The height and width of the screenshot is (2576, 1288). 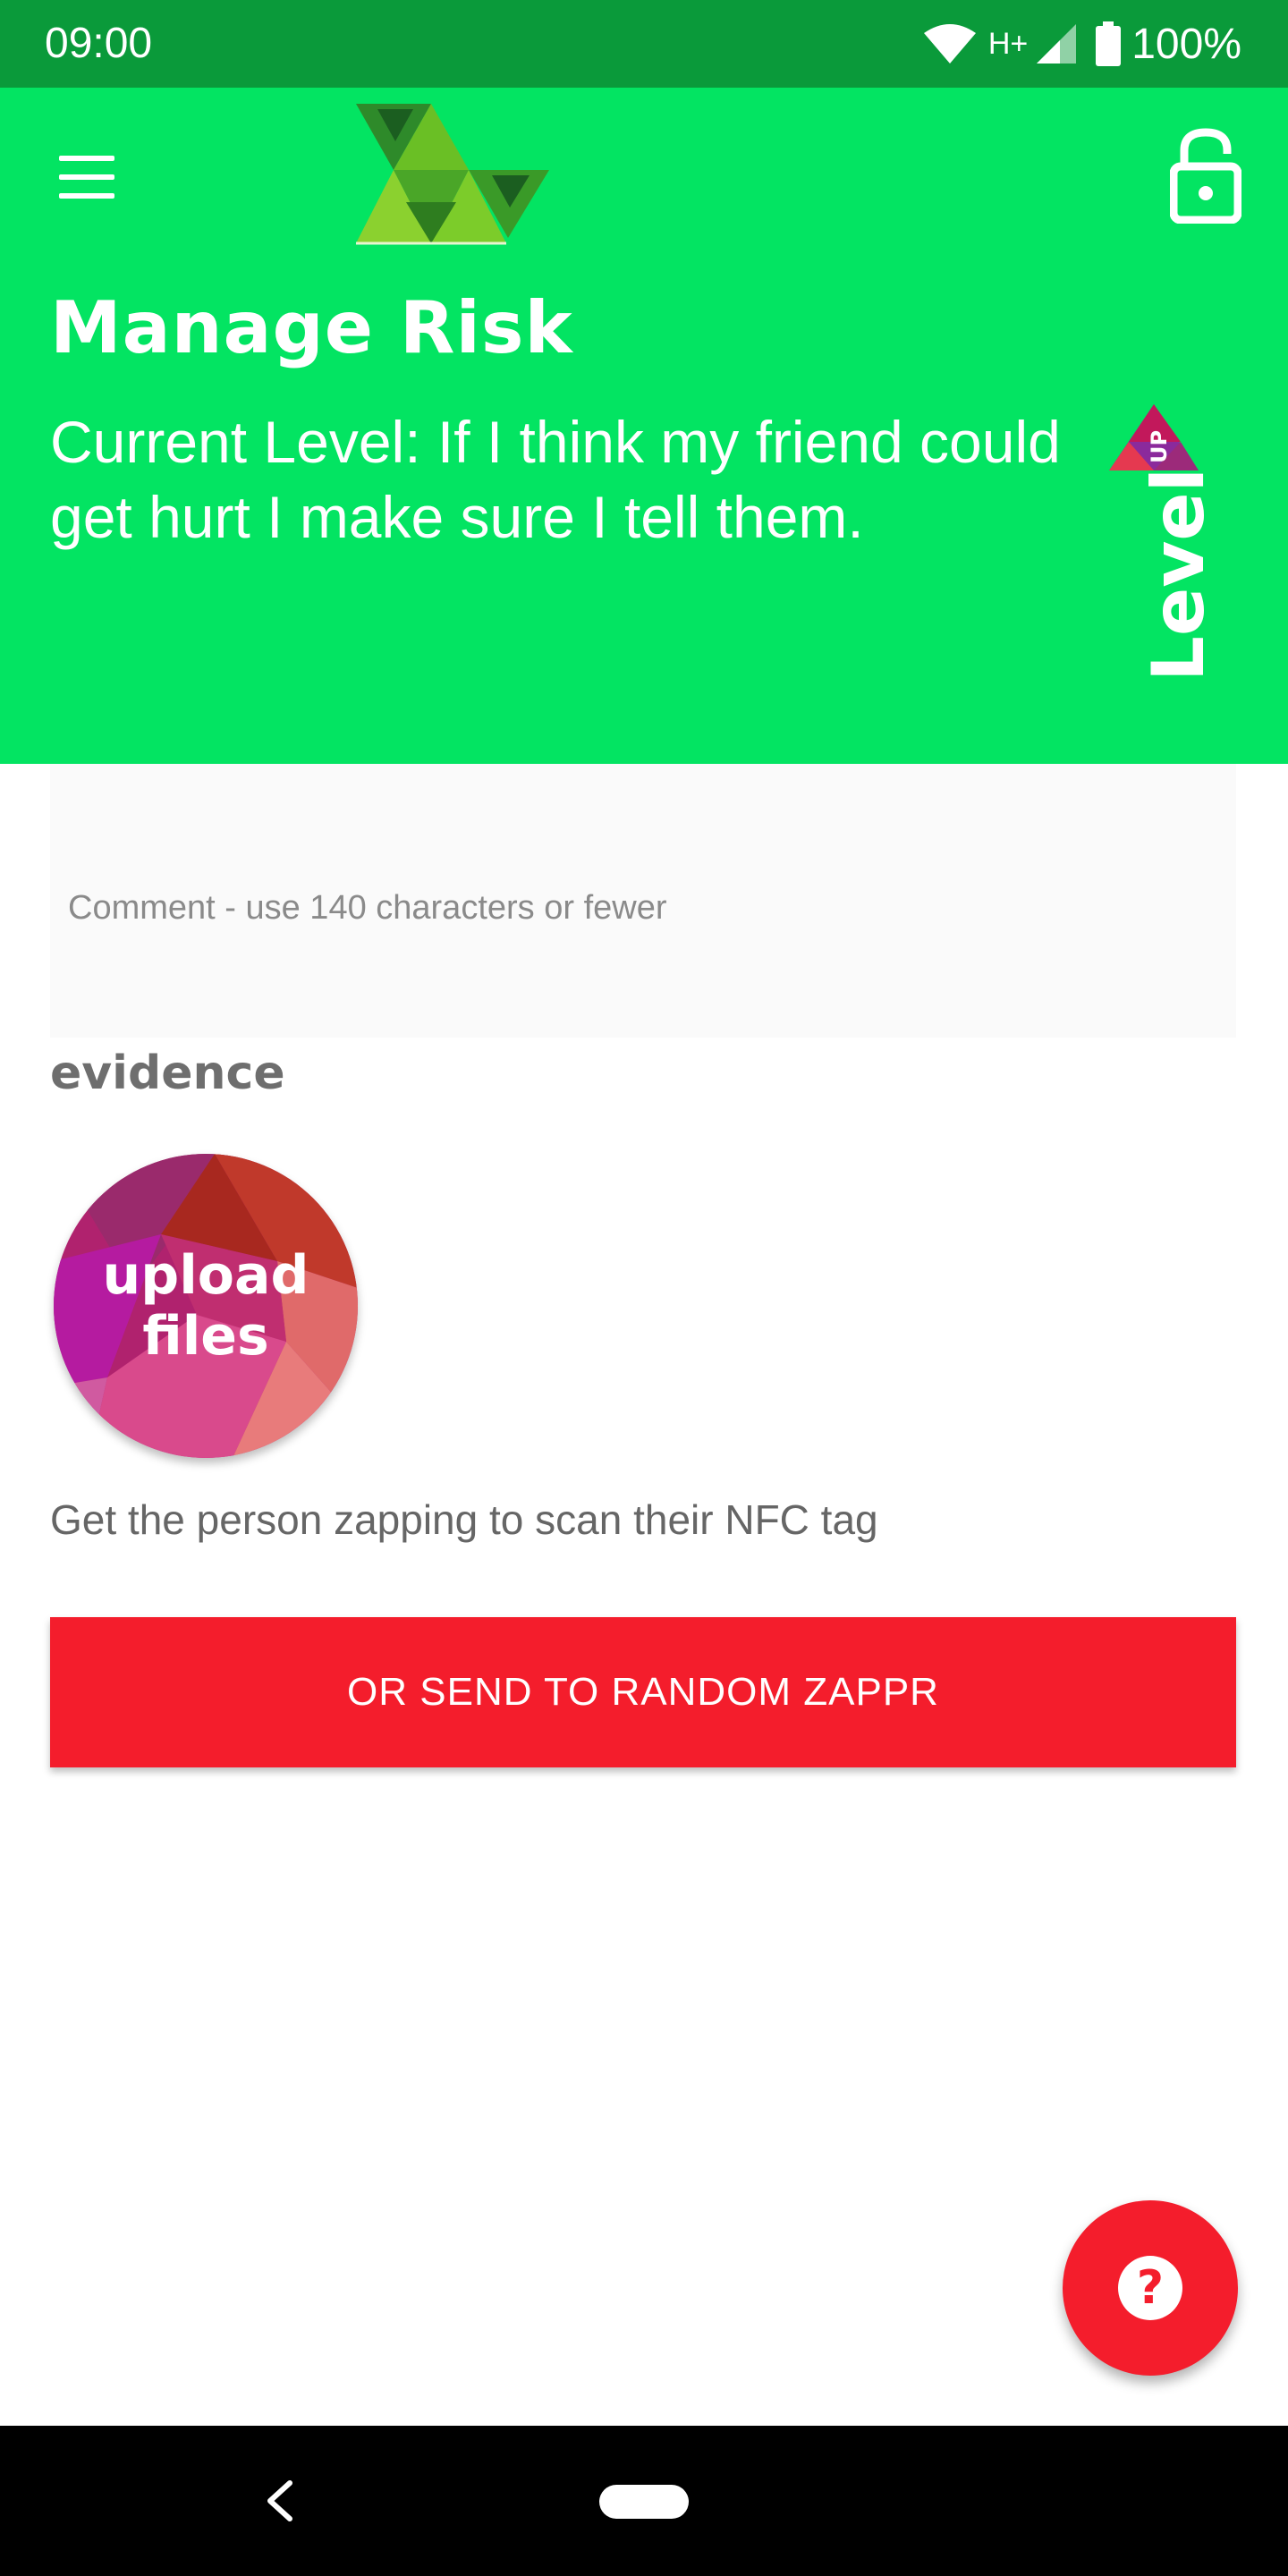 I want to click on page-title: Manage Risk, so click(x=311, y=327).